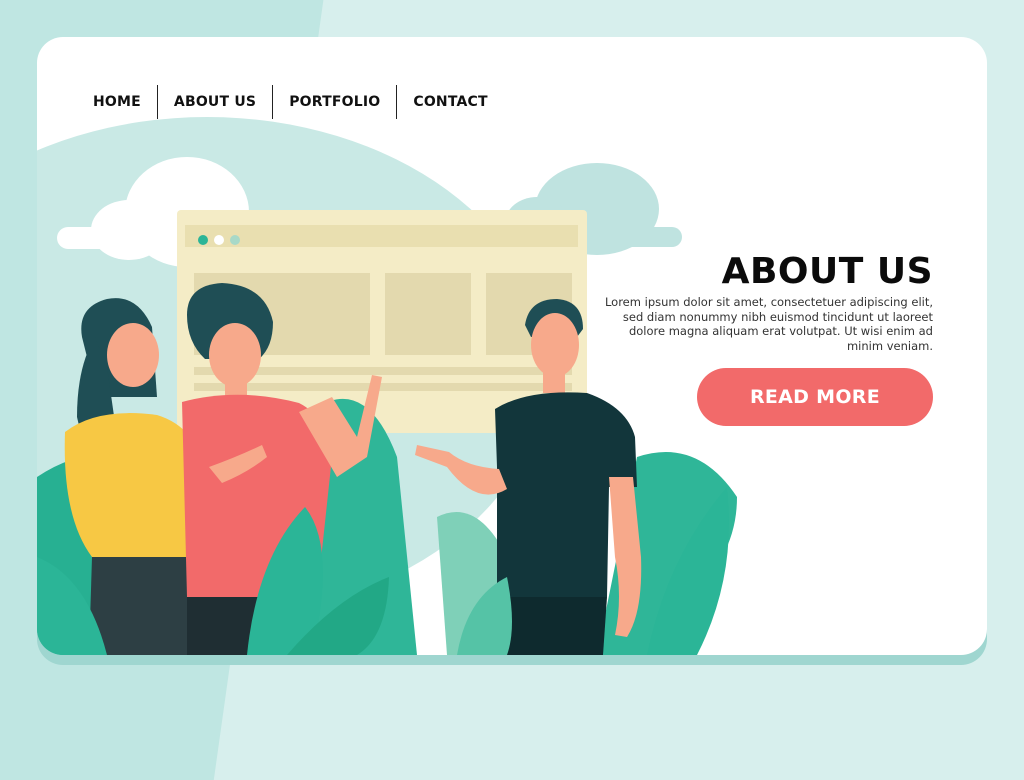  What do you see at coordinates (449, 102) in the screenshot?
I see `nav-contact: CONTACT` at bounding box center [449, 102].